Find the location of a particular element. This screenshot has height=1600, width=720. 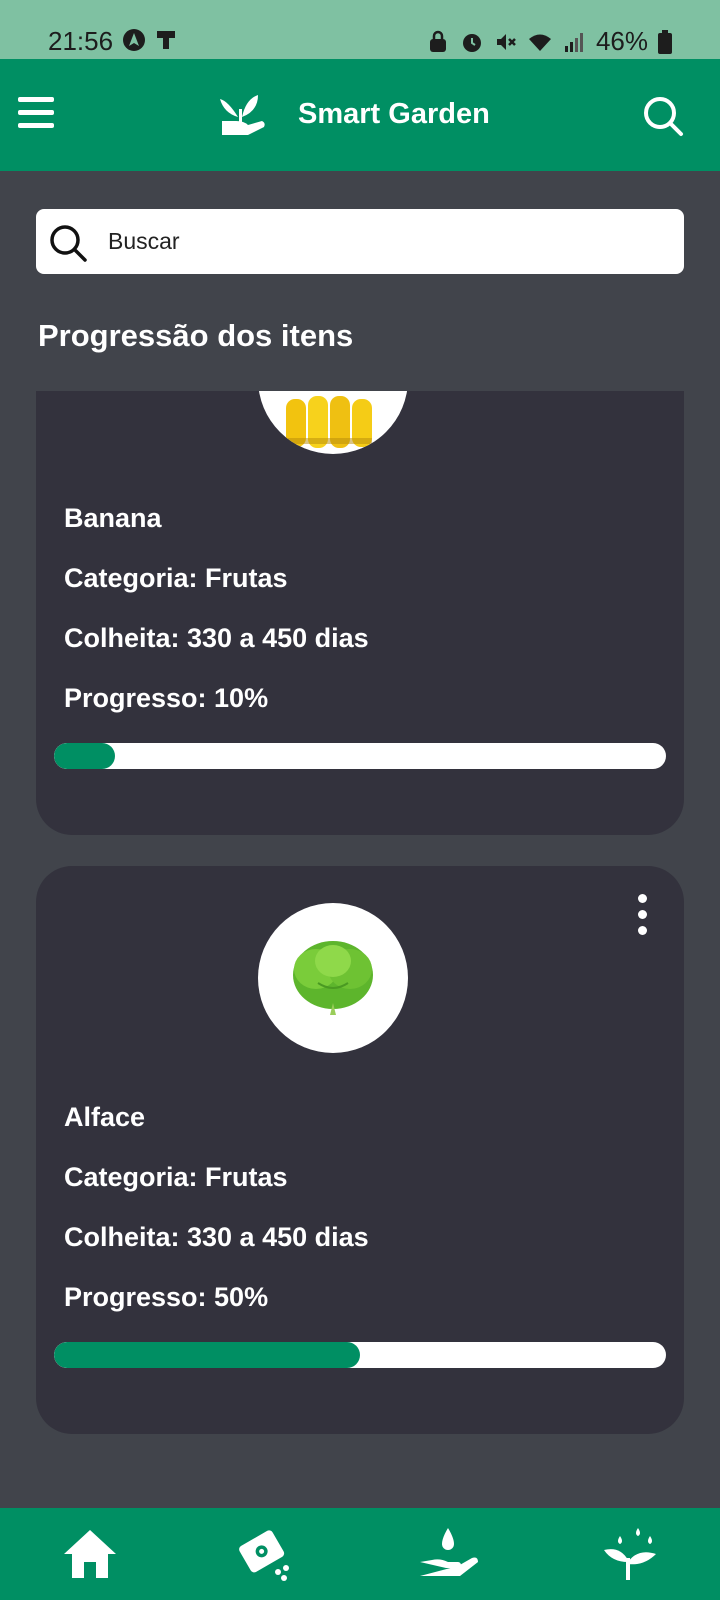

lock-icon is located at coordinates (437, 41).